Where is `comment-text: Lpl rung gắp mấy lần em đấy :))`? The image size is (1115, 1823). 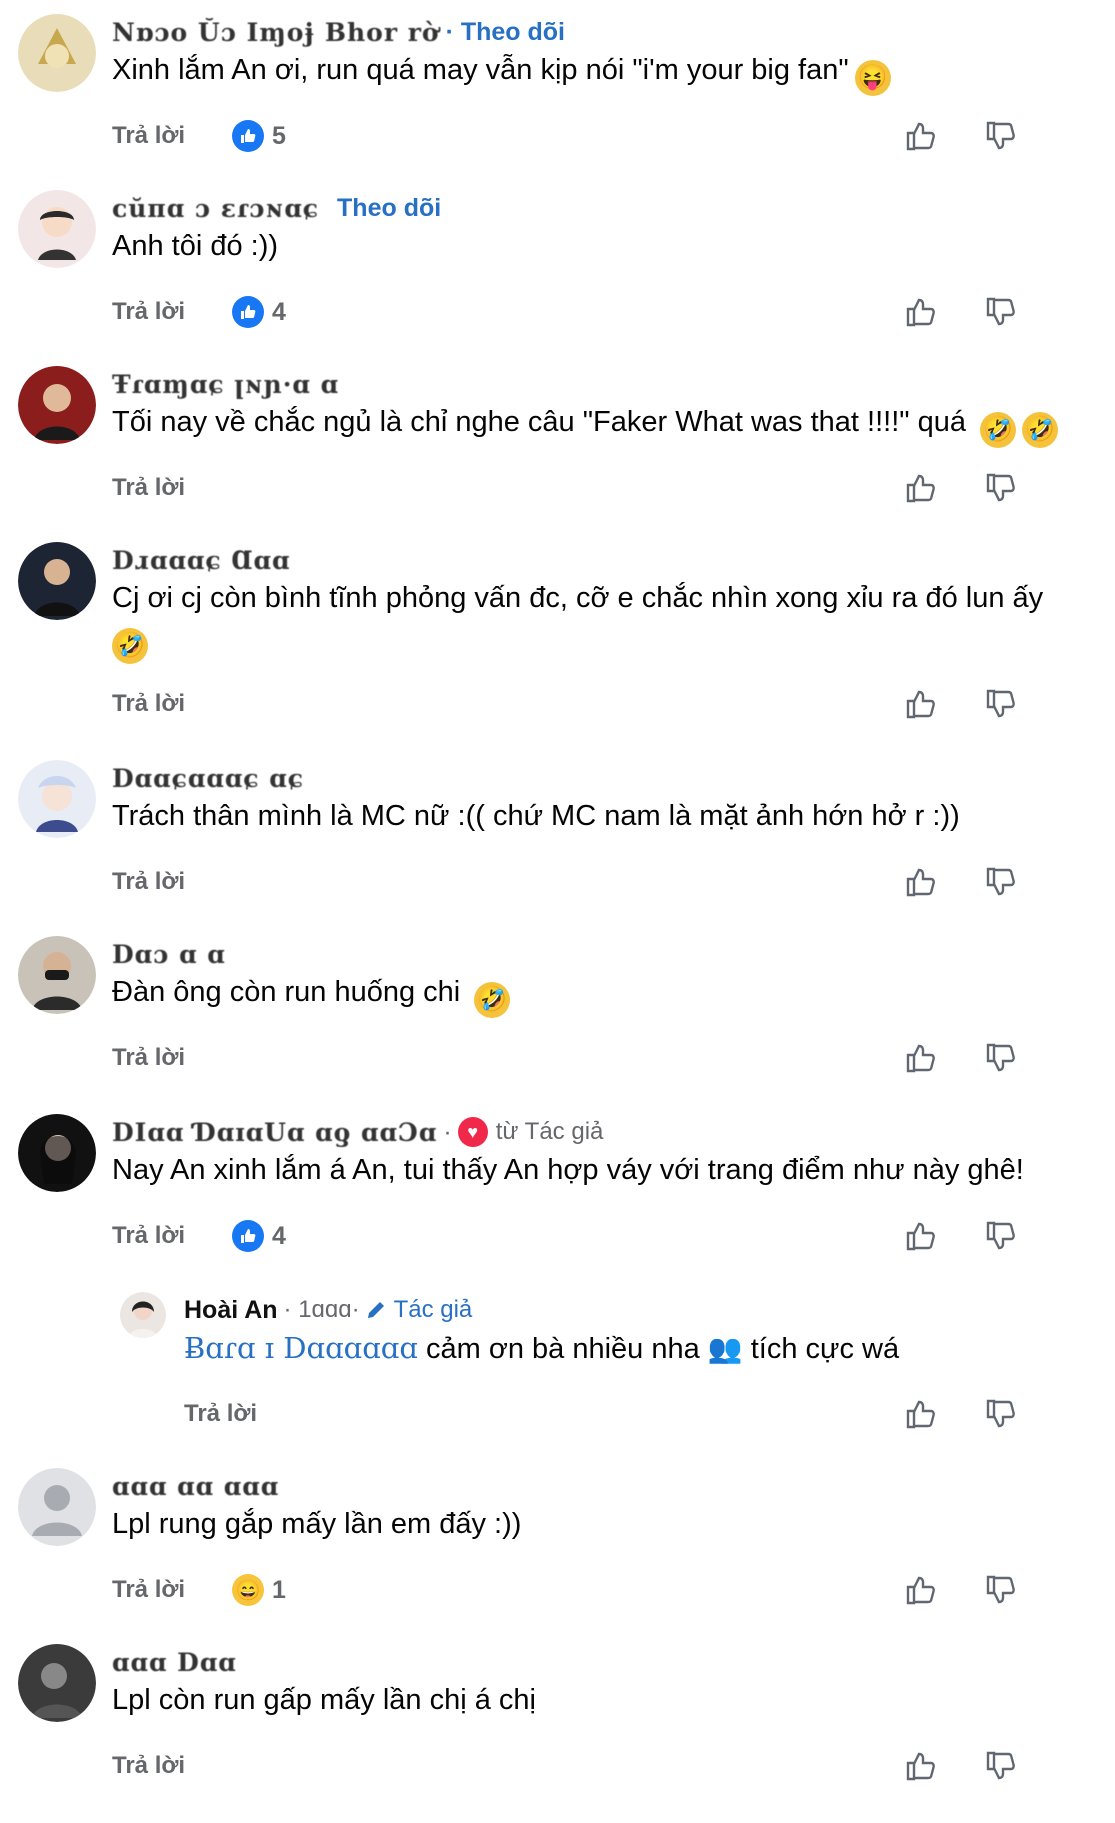 comment-text: Lpl rung gắp mấy lần em đấy :)) is located at coordinates (317, 1524).